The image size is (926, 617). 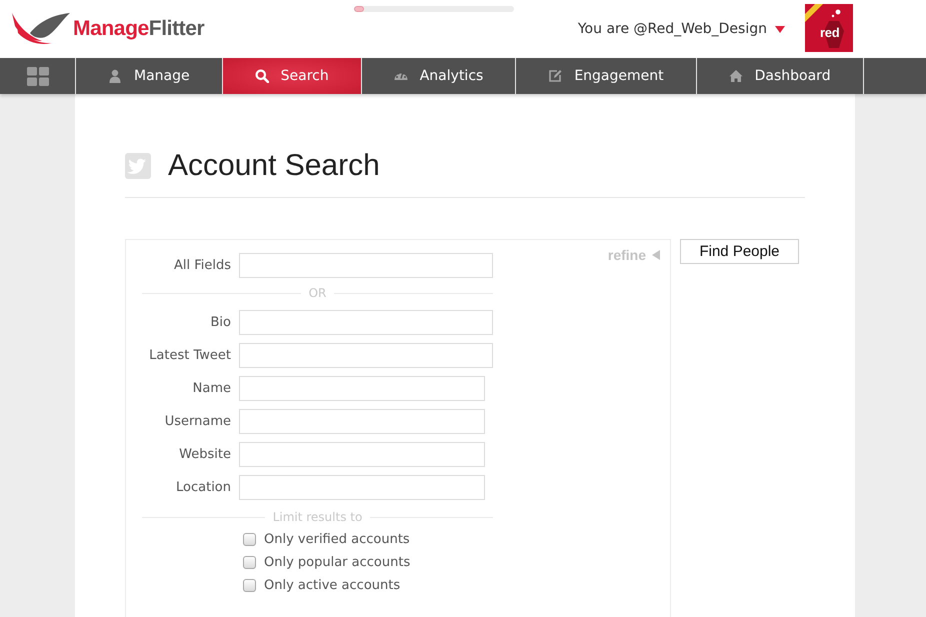 I want to click on logo-text: Flitter, so click(x=176, y=28).